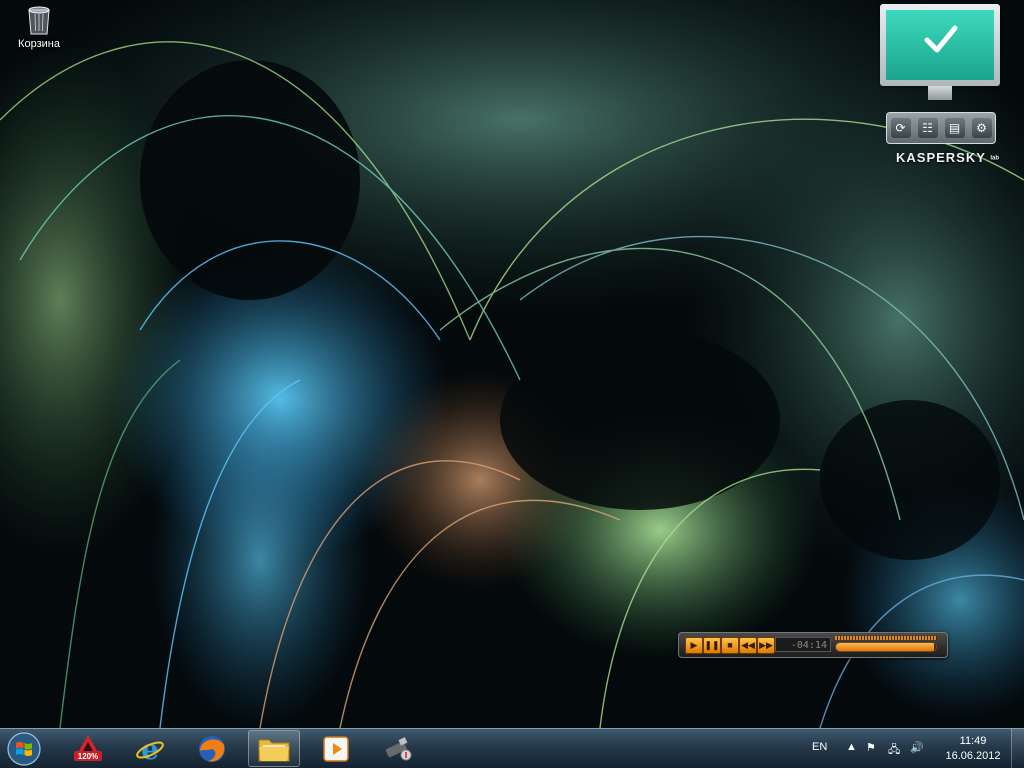 The image size is (1024, 772). I want to click on previous-icon: ◀◀, so click(748, 645).